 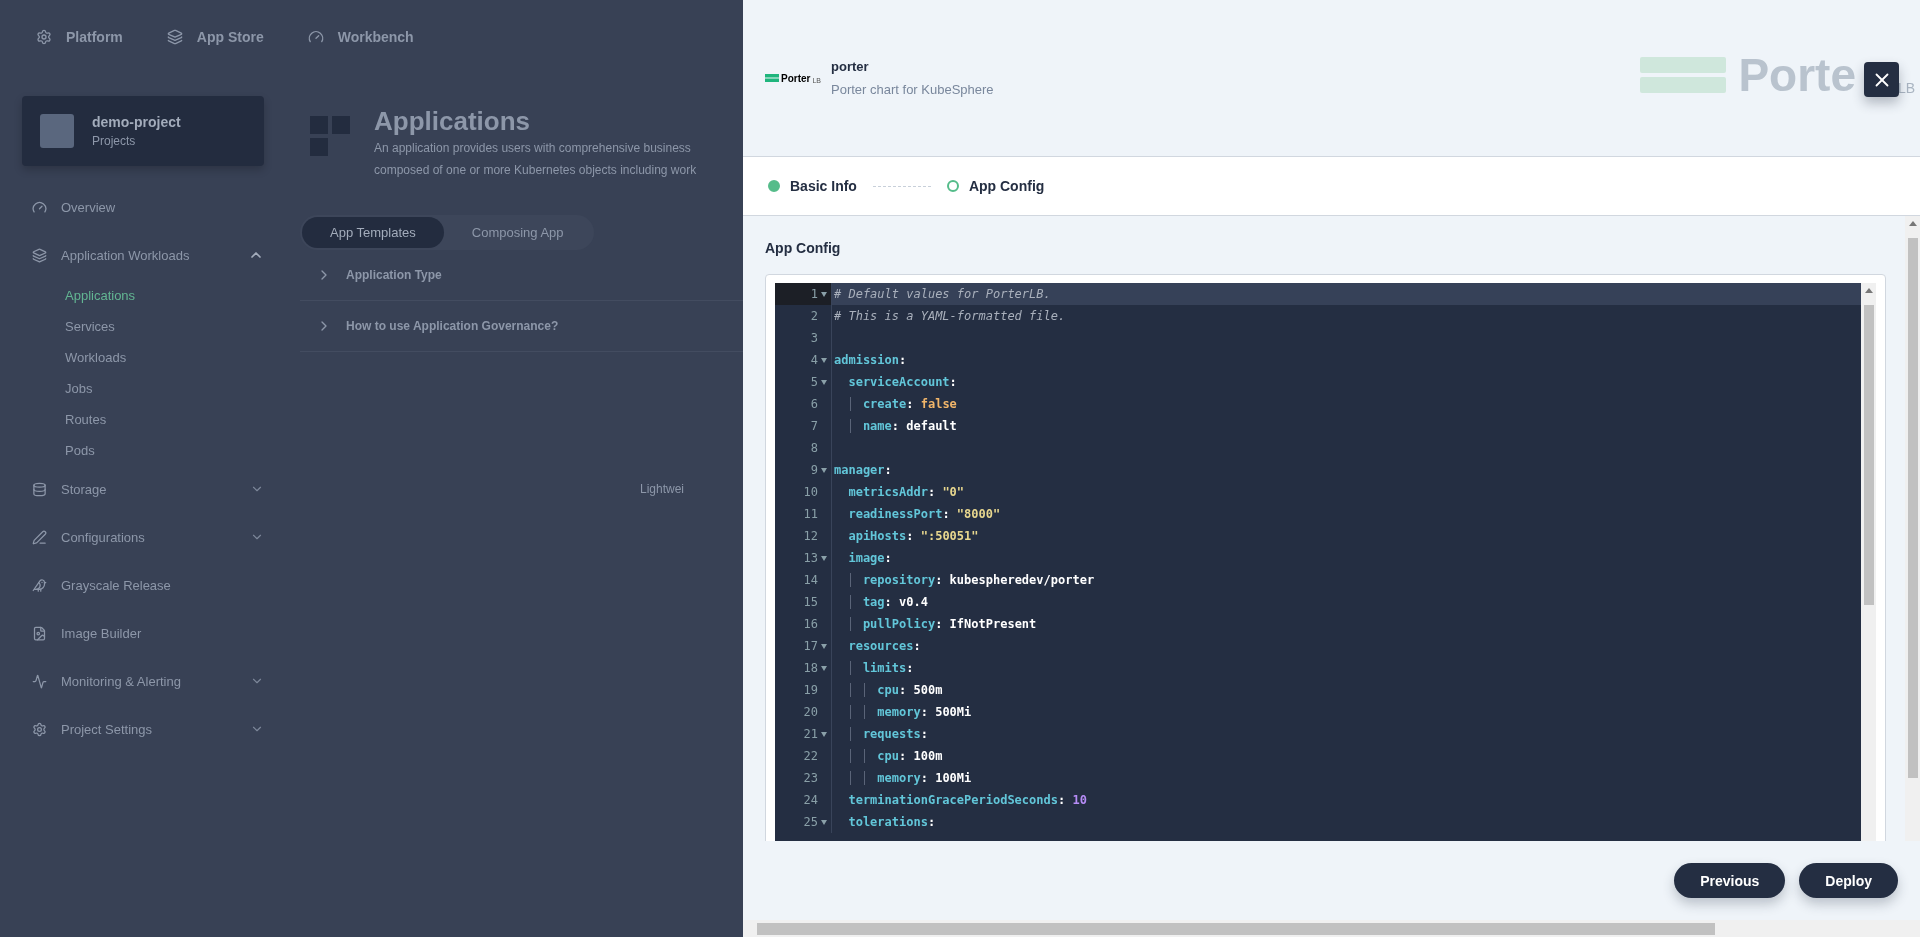 What do you see at coordinates (39, 681) in the screenshot?
I see `pulse-icon` at bounding box center [39, 681].